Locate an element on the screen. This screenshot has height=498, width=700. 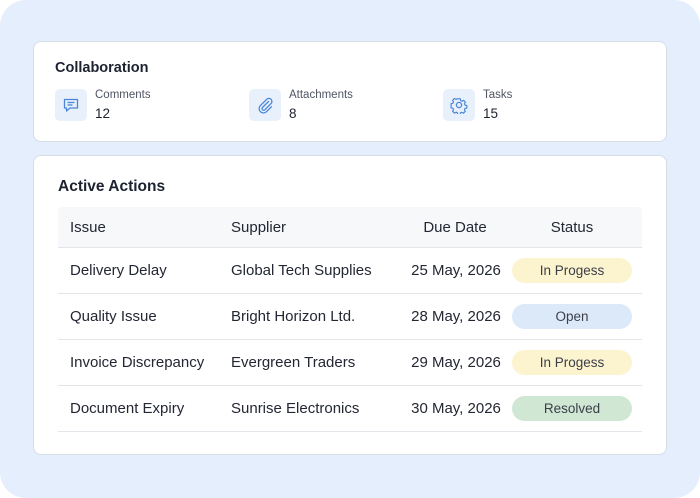
supplier-cell: Global Tech Supplies is located at coordinates (301, 270).